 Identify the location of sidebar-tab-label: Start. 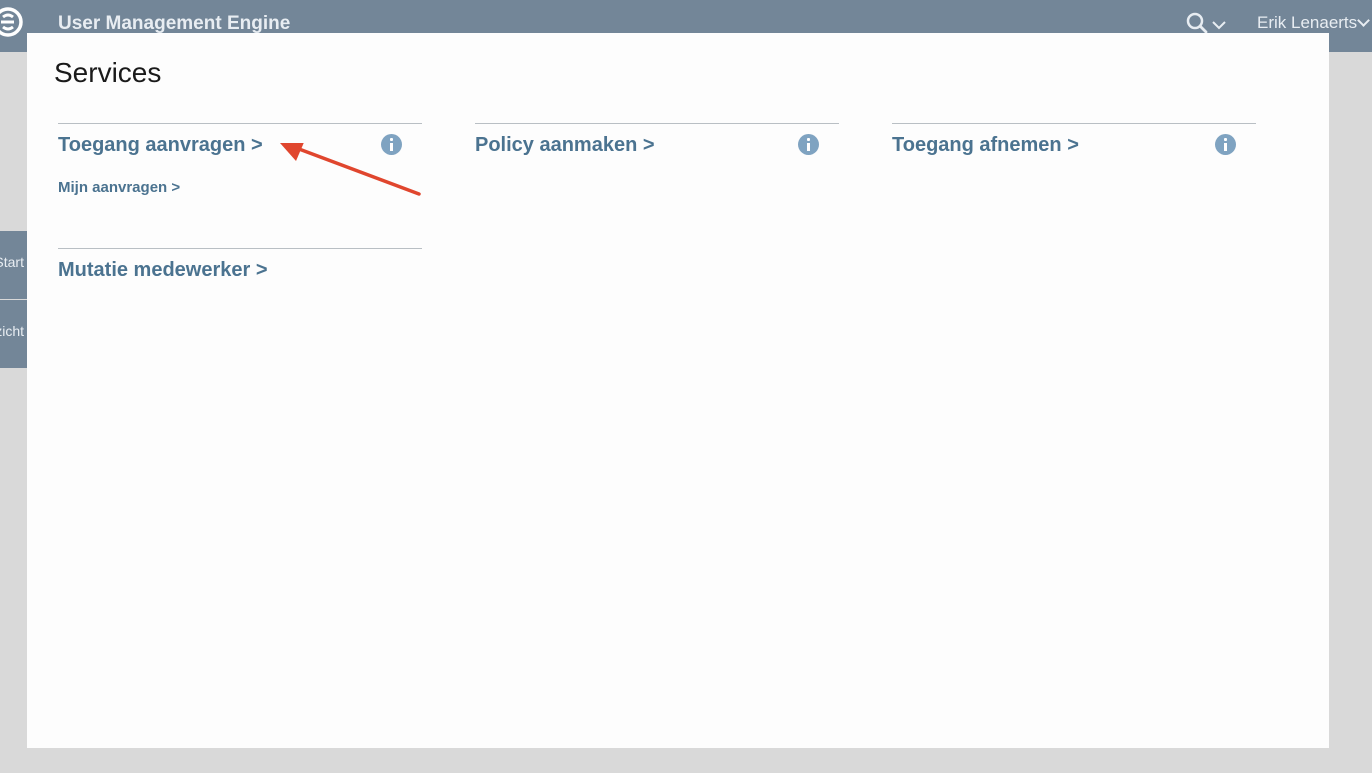
(12, 262).